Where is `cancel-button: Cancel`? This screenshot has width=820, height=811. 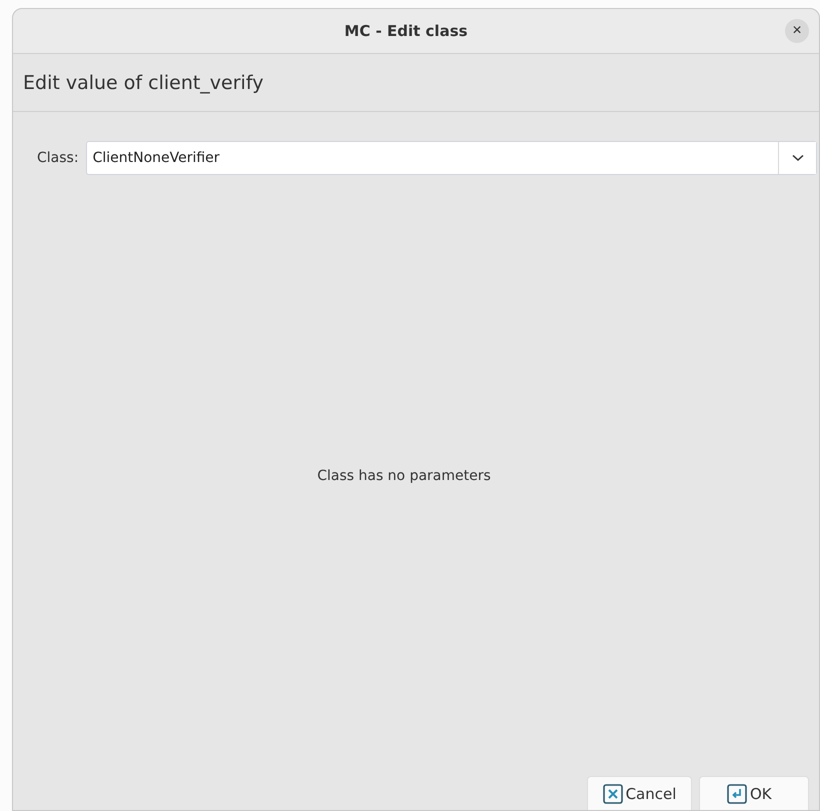 cancel-button: Cancel is located at coordinates (639, 793).